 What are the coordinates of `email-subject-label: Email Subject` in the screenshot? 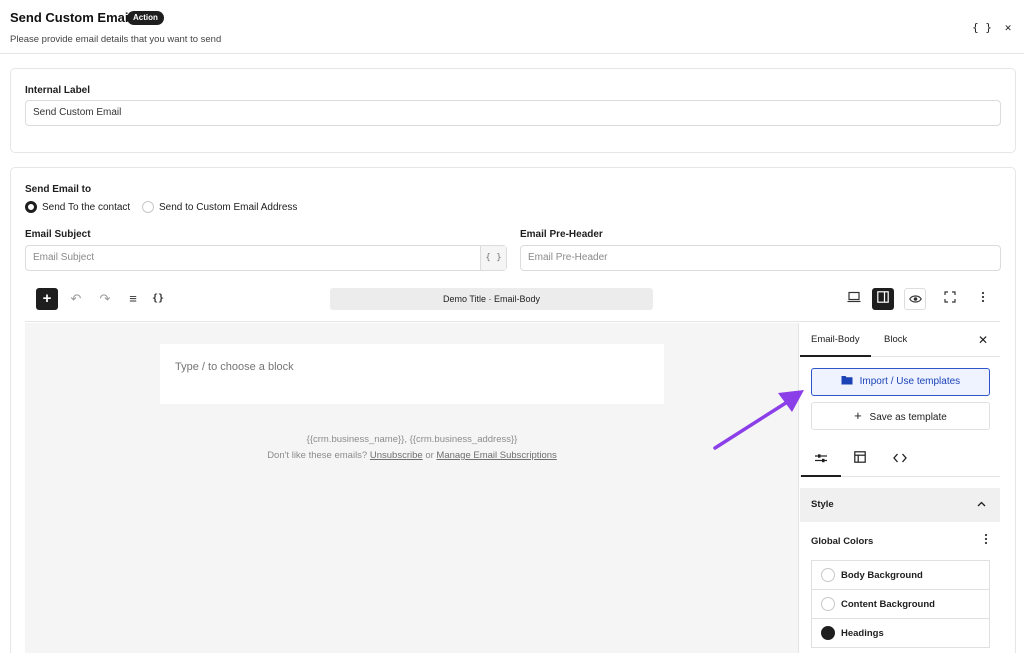 It's located at (58, 234).